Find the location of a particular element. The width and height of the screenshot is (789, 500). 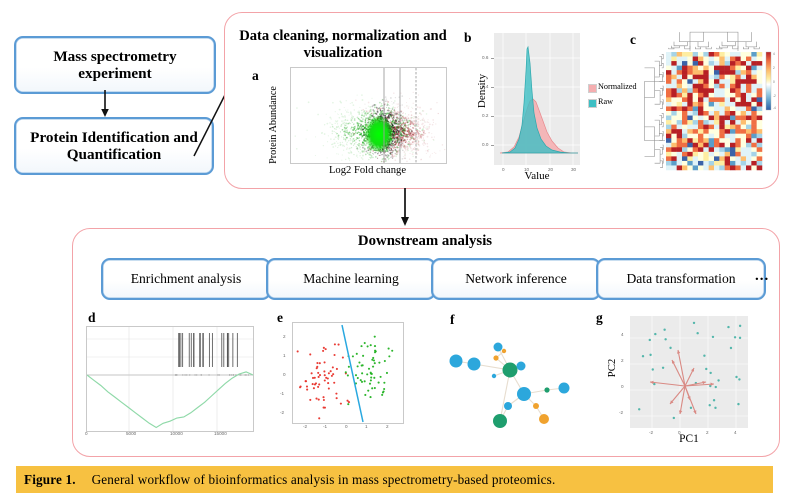

panel-d-frame is located at coordinates (170, 379).